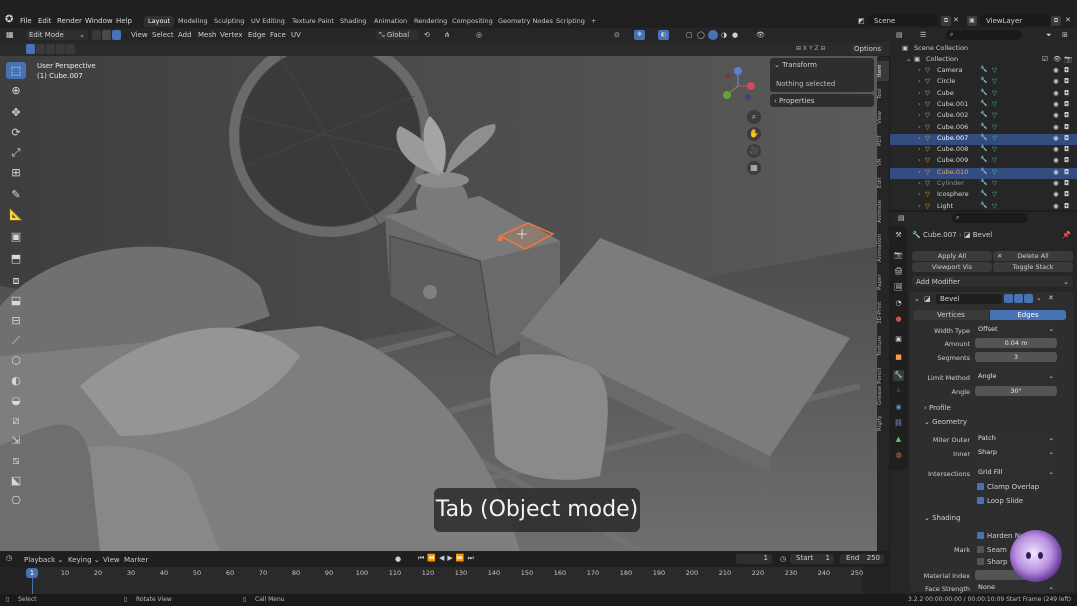  What do you see at coordinates (1033, 267) in the screenshot?
I see `toggle-stack-button: Toggle Stack` at bounding box center [1033, 267].